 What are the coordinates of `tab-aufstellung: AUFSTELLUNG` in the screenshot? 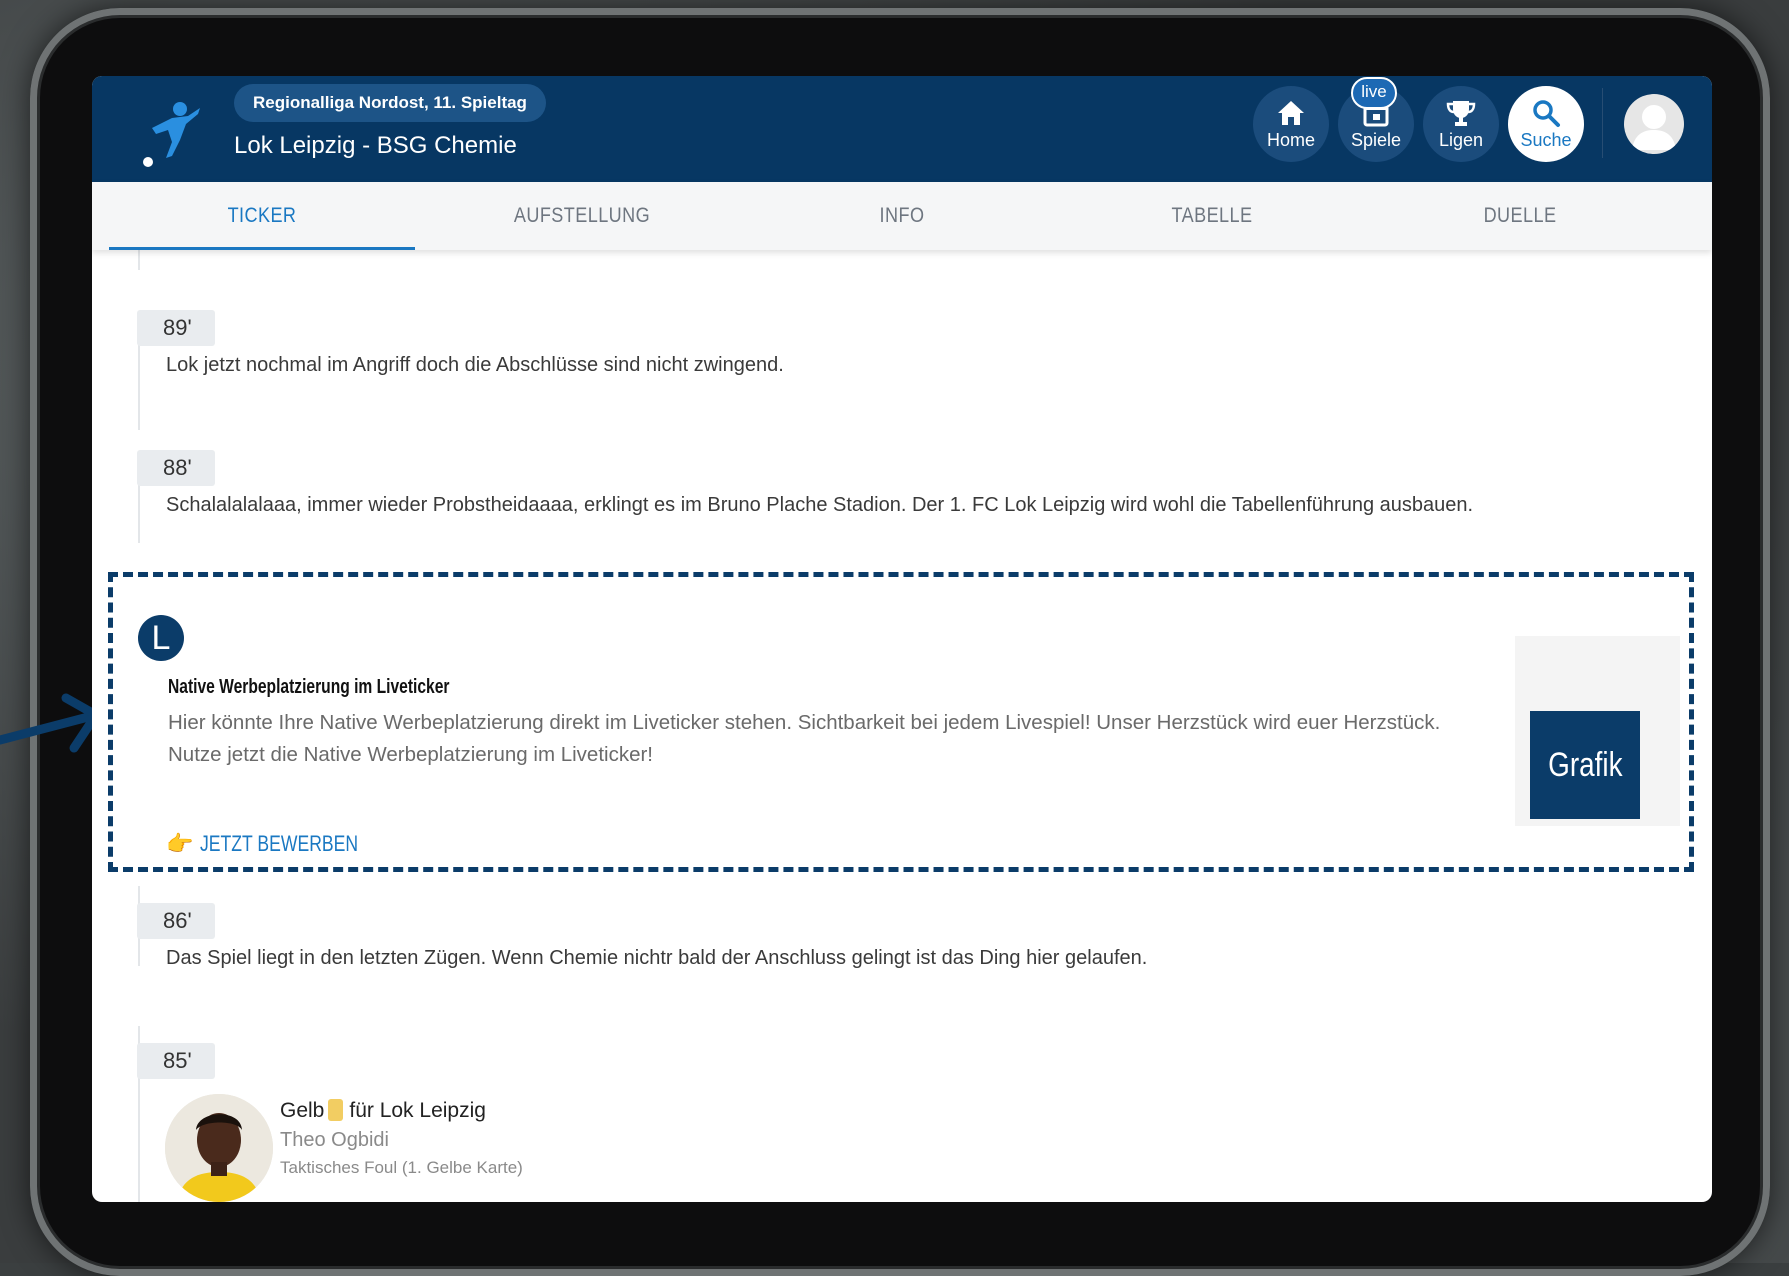 It's located at (582, 216).